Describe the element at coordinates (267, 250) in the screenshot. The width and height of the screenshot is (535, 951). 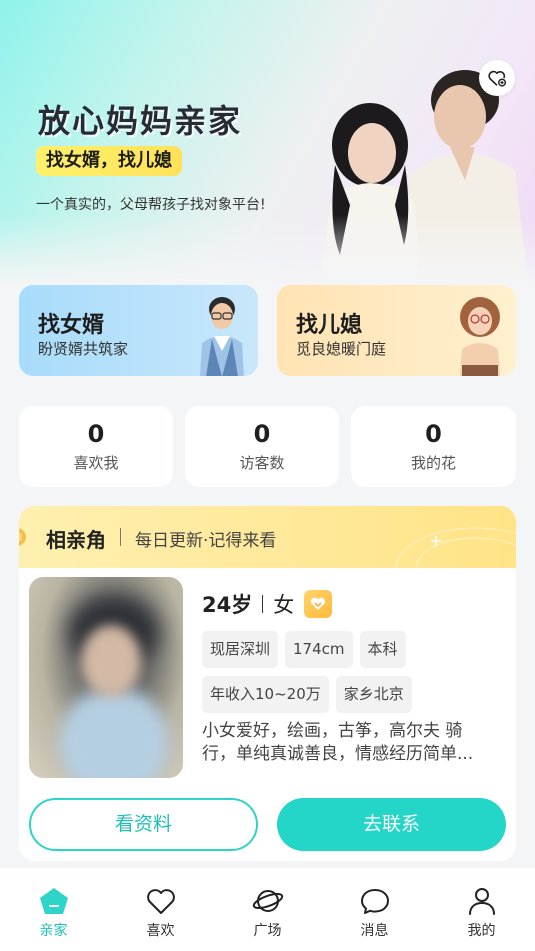
I see `hero-fade` at that location.